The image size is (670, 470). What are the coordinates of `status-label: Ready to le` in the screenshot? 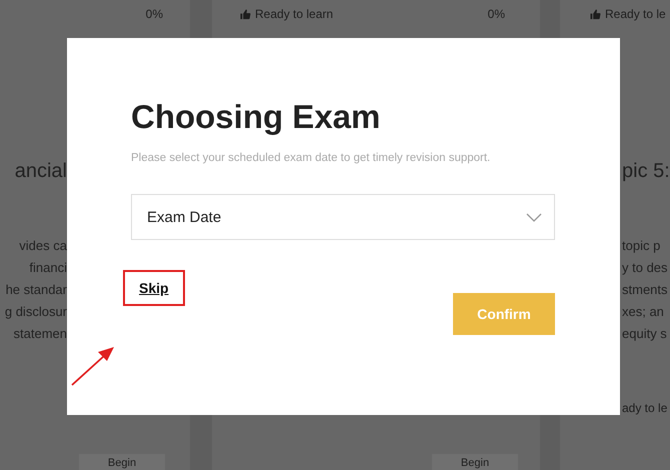 It's located at (628, 14).